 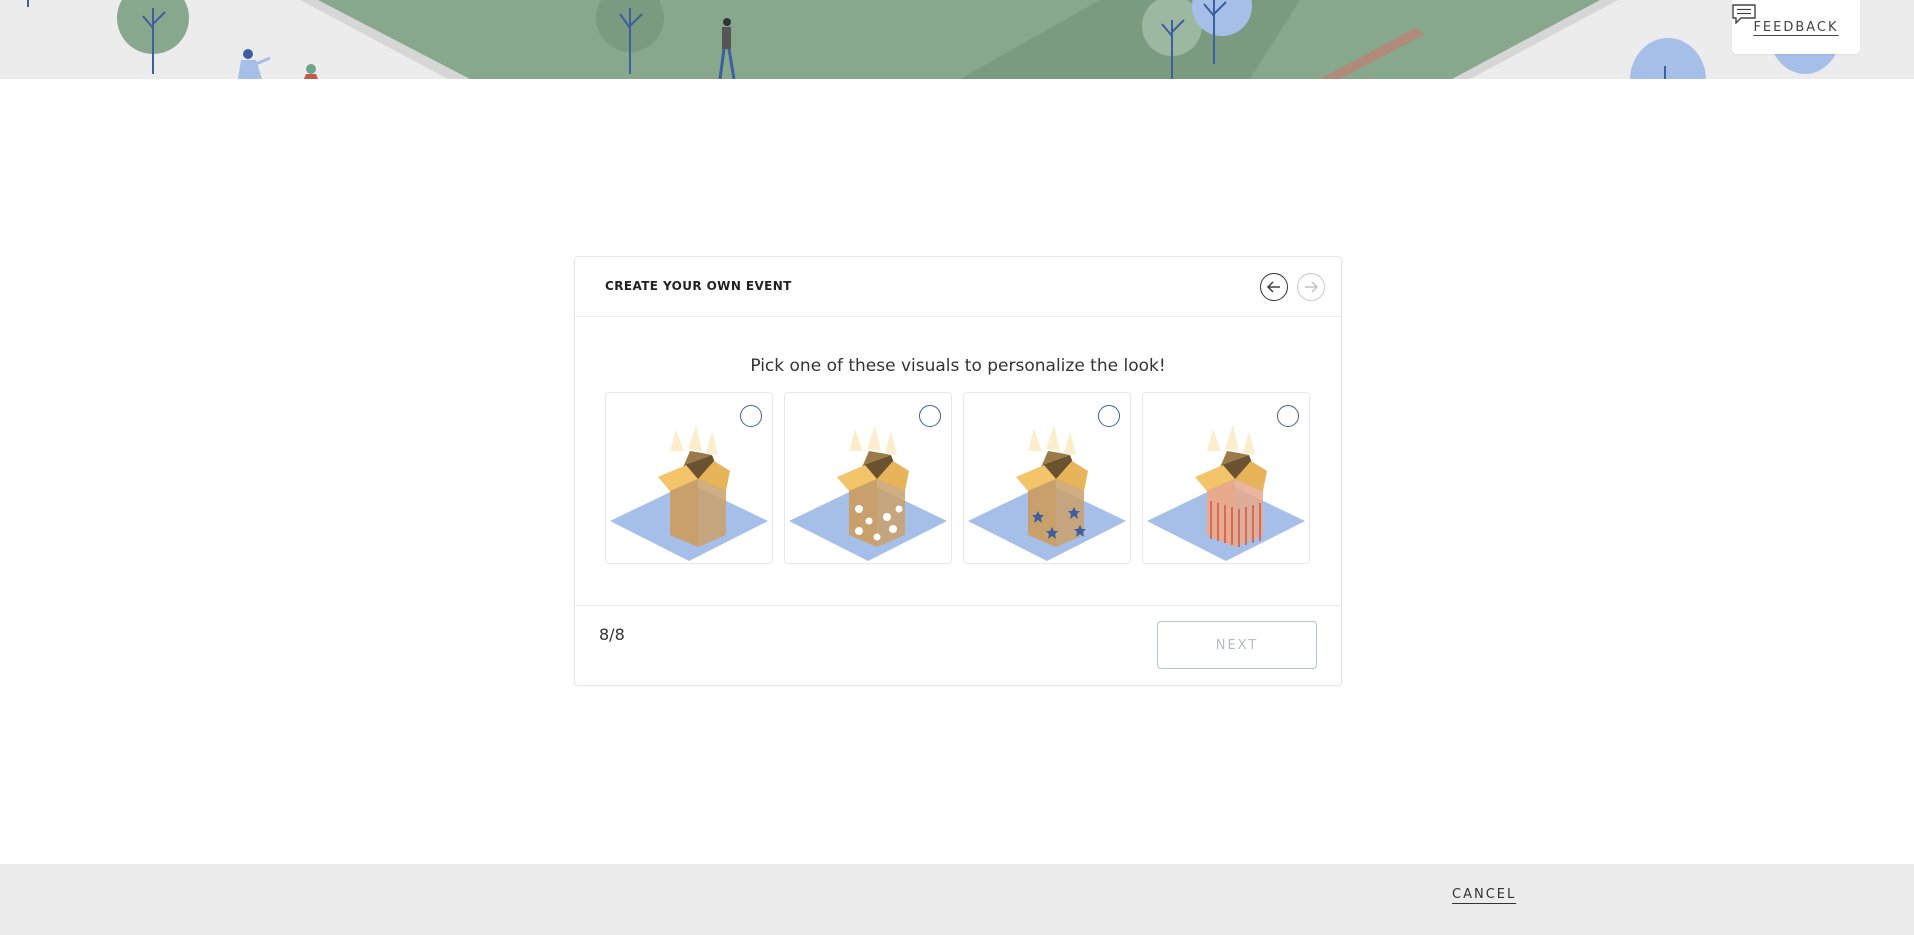 I want to click on visual-option-dots, so click(x=868, y=478).